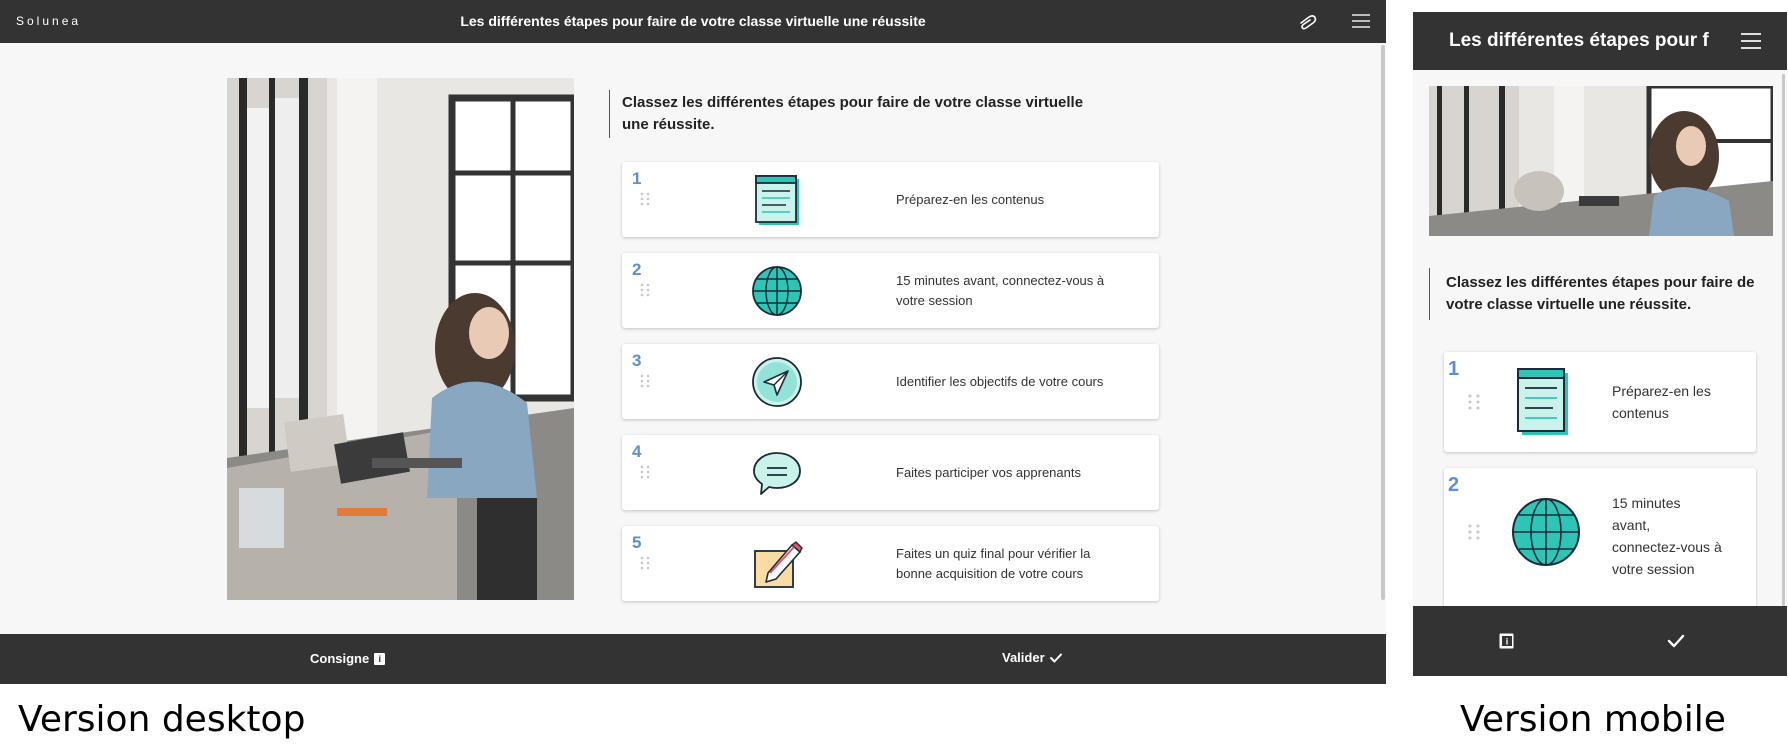 The width and height of the screenshot is (1788, 746). Describe the element at coordinates (1055, 657) in the screenshot. I see `check-icon` at that location.